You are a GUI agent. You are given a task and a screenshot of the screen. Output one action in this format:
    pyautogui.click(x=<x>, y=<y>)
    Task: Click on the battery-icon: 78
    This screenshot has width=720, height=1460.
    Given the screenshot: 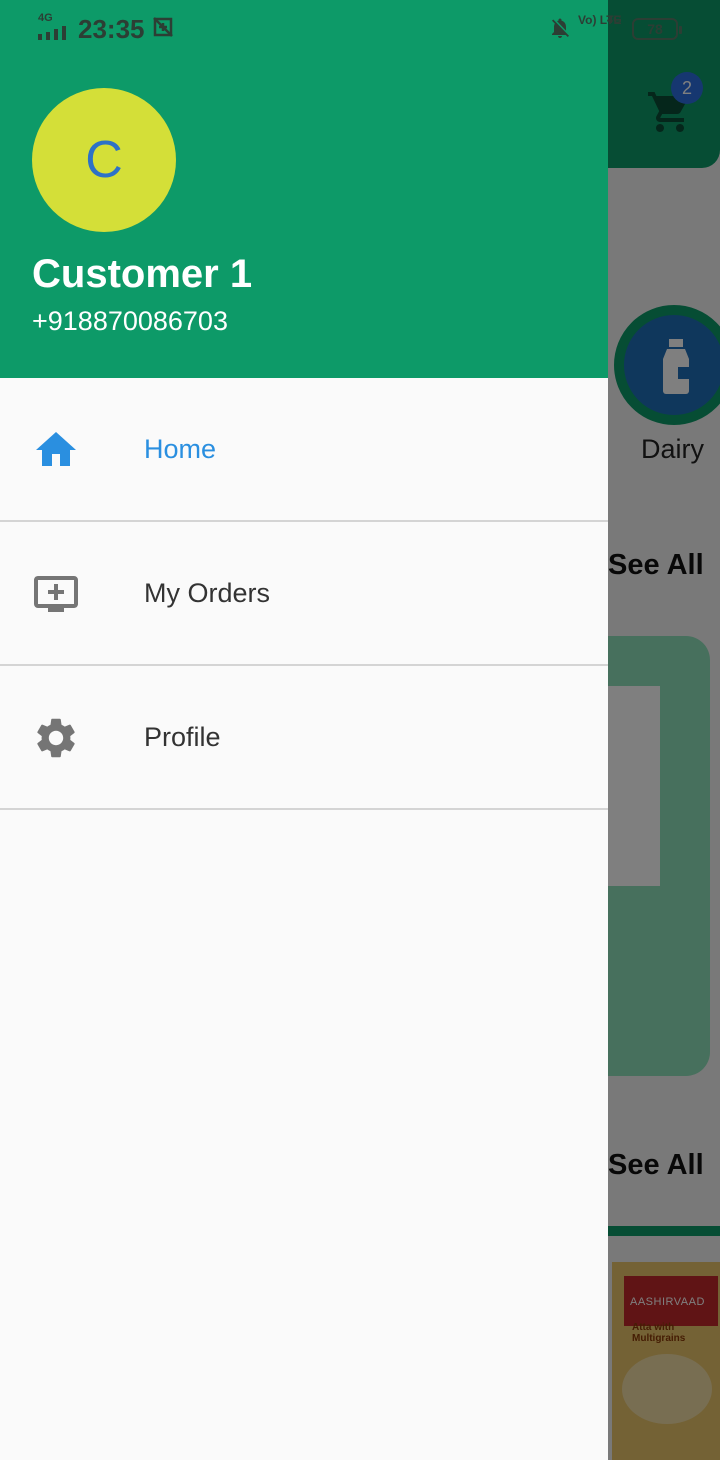 What is the action you would take?
    pyautogui.click(x=657, y=29)
    